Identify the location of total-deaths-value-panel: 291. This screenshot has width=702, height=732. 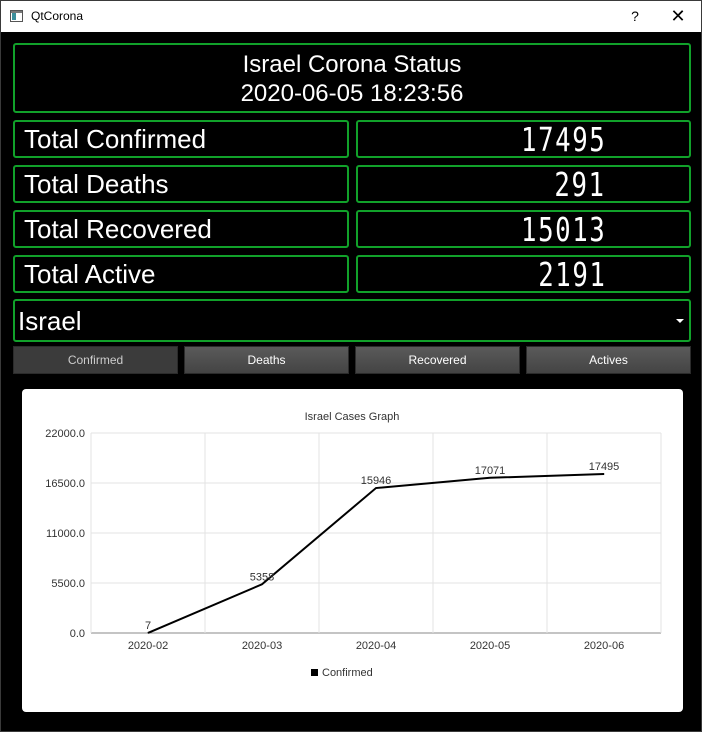
(523, 184).